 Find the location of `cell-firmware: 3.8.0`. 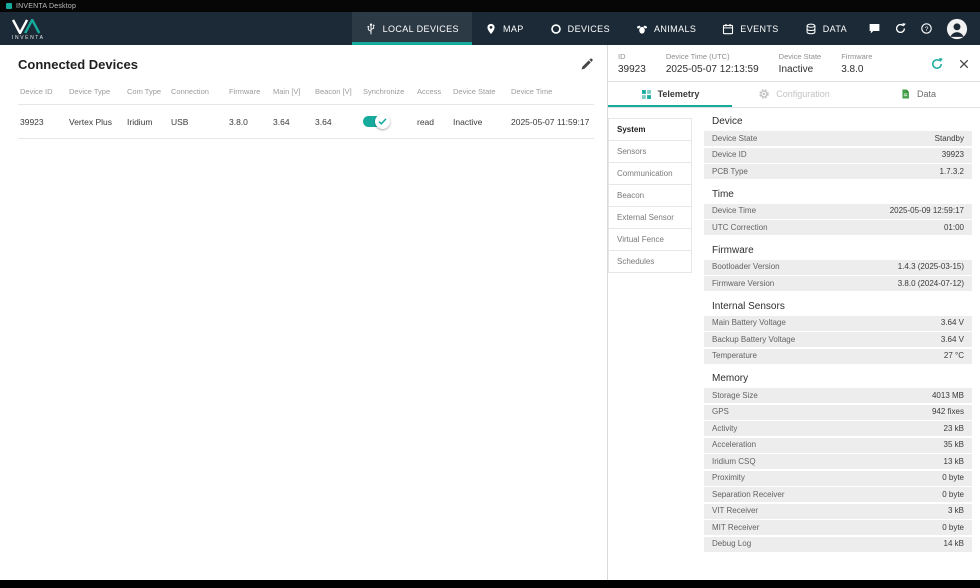

cell-firmware: 3.8.0 is located at coordinates (249, 122).